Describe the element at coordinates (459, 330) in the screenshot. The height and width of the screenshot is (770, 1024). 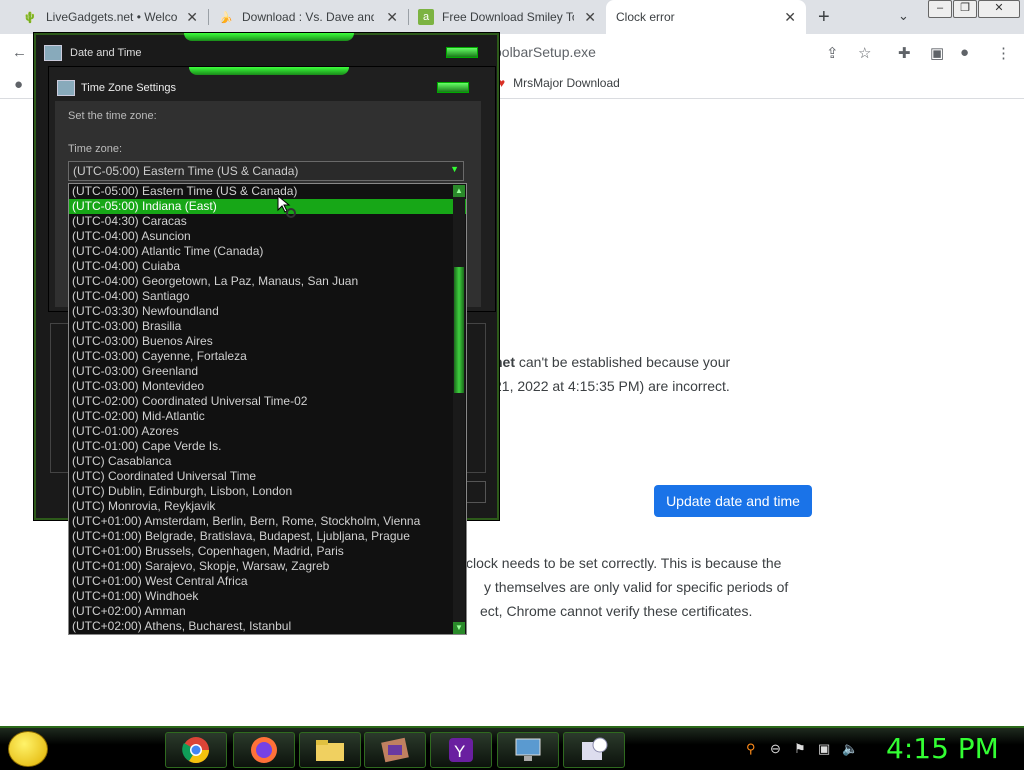
I see `scrollbar-thumb` at that location.